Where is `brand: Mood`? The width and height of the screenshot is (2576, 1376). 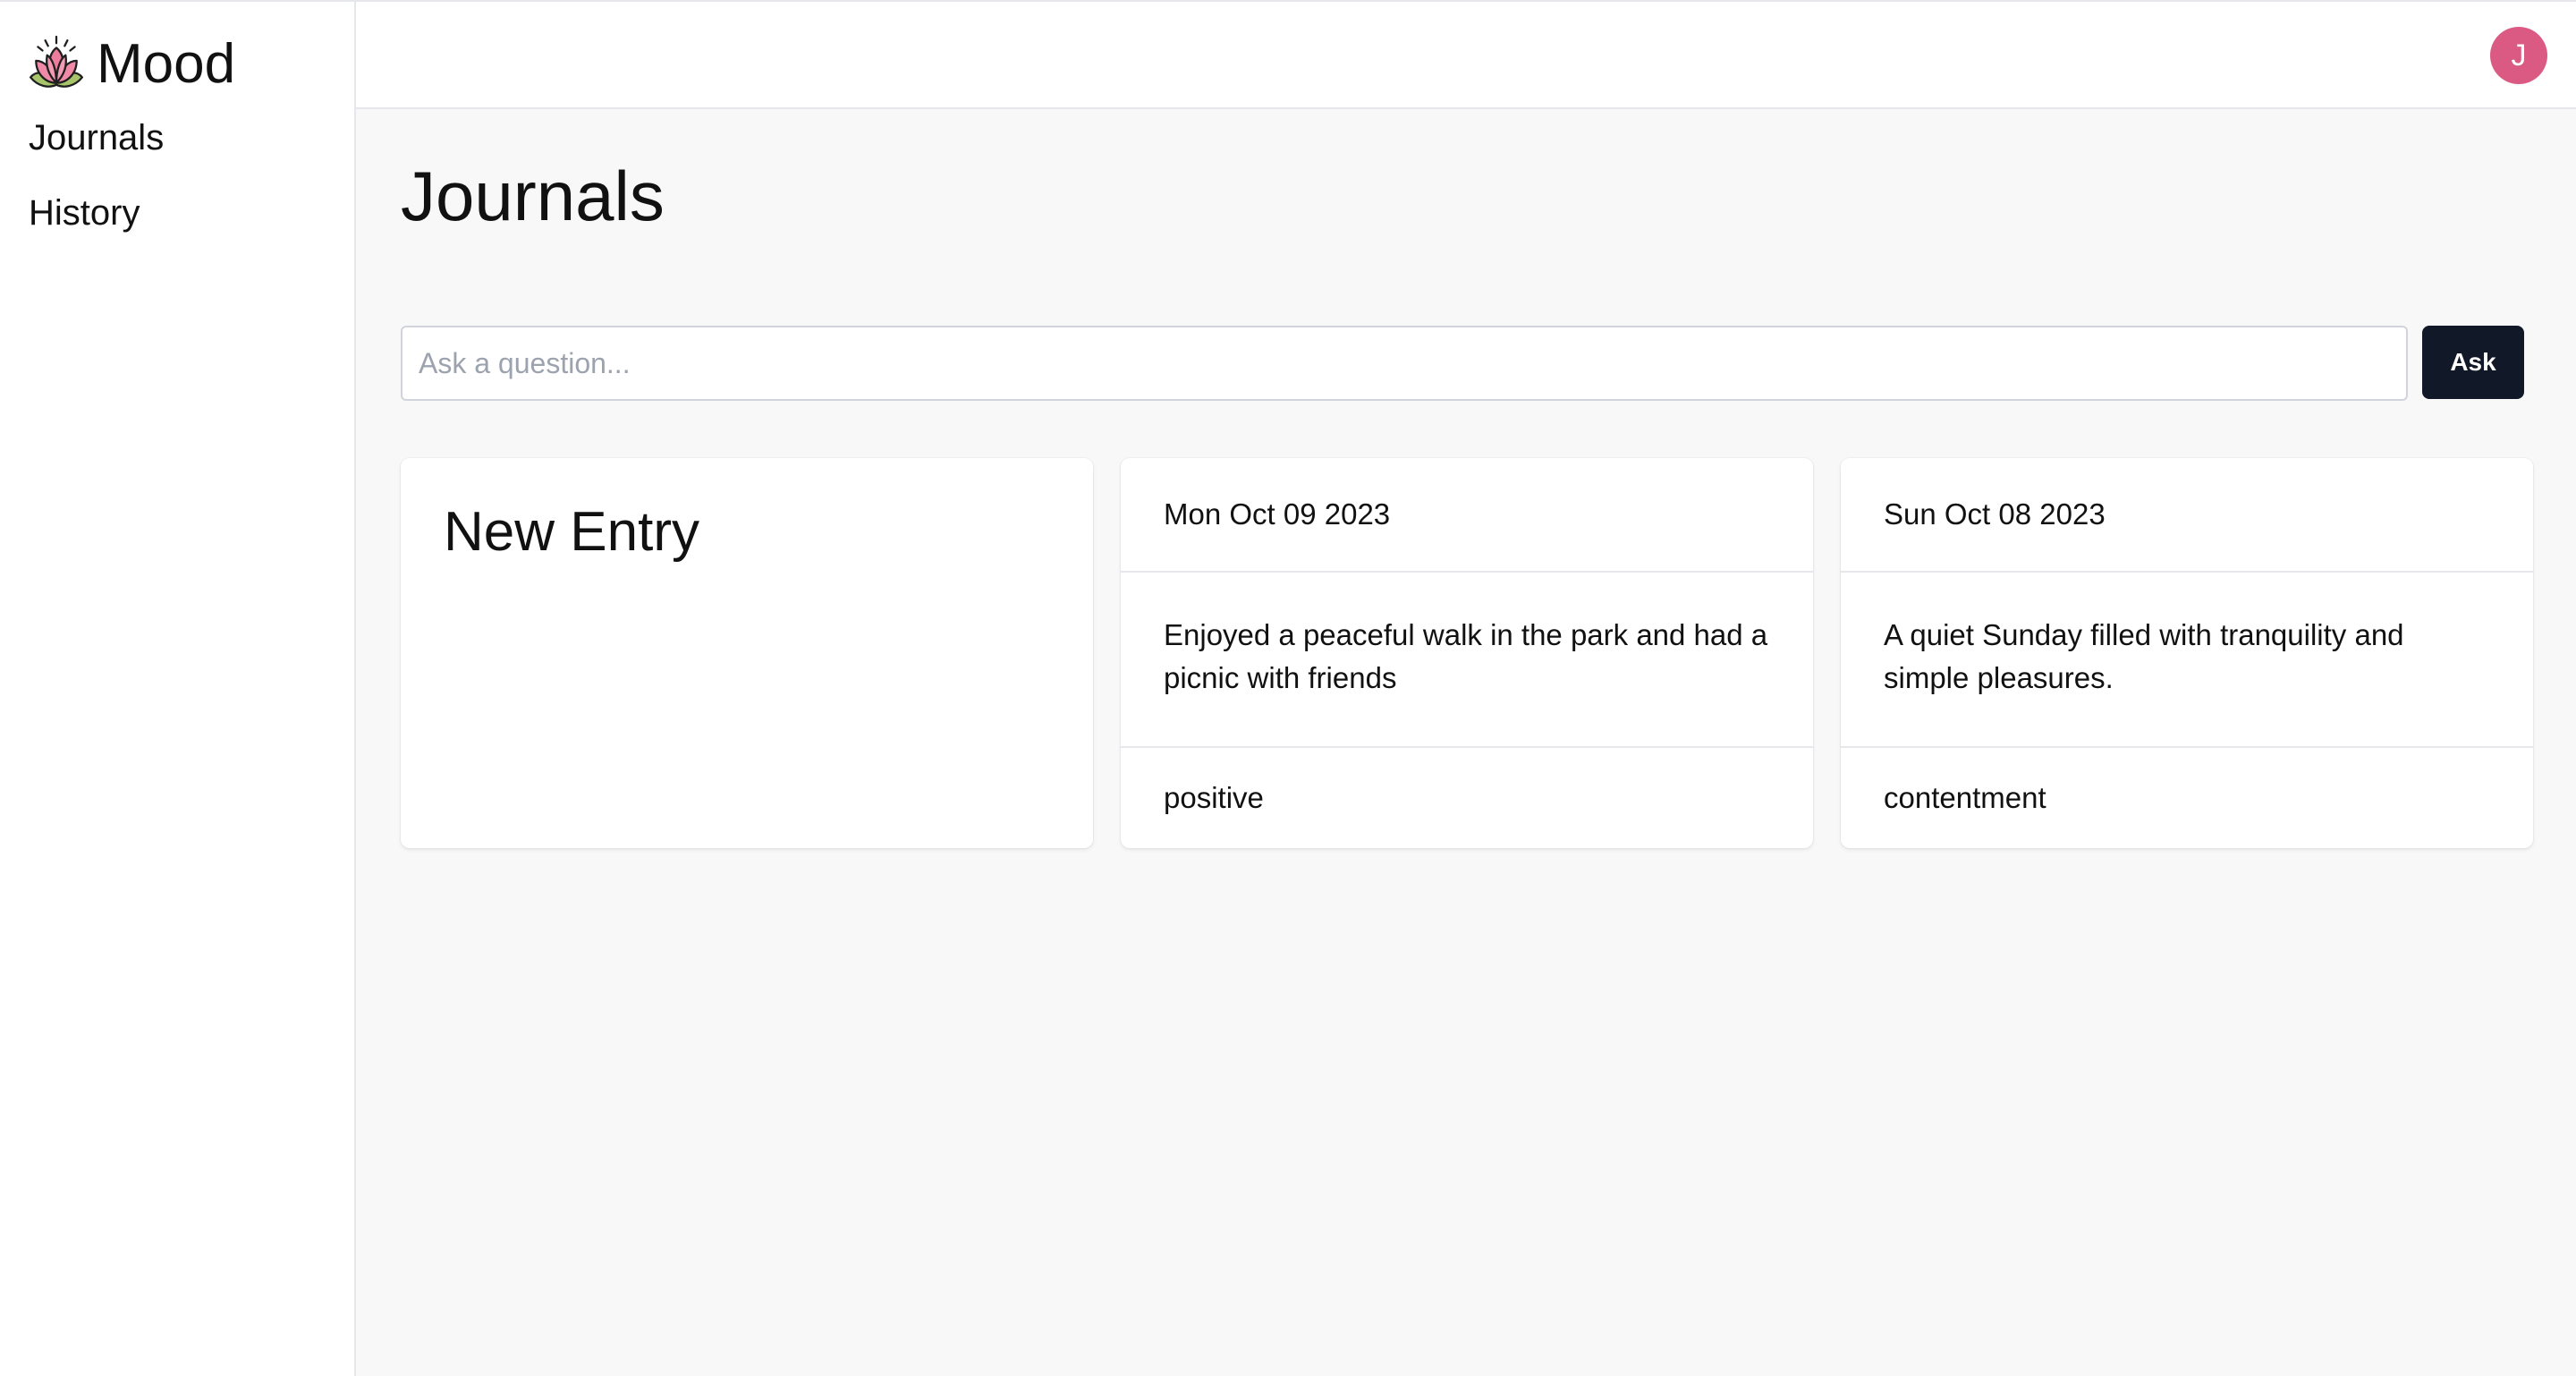 brand: Mood is located at coordinates (131, 64).